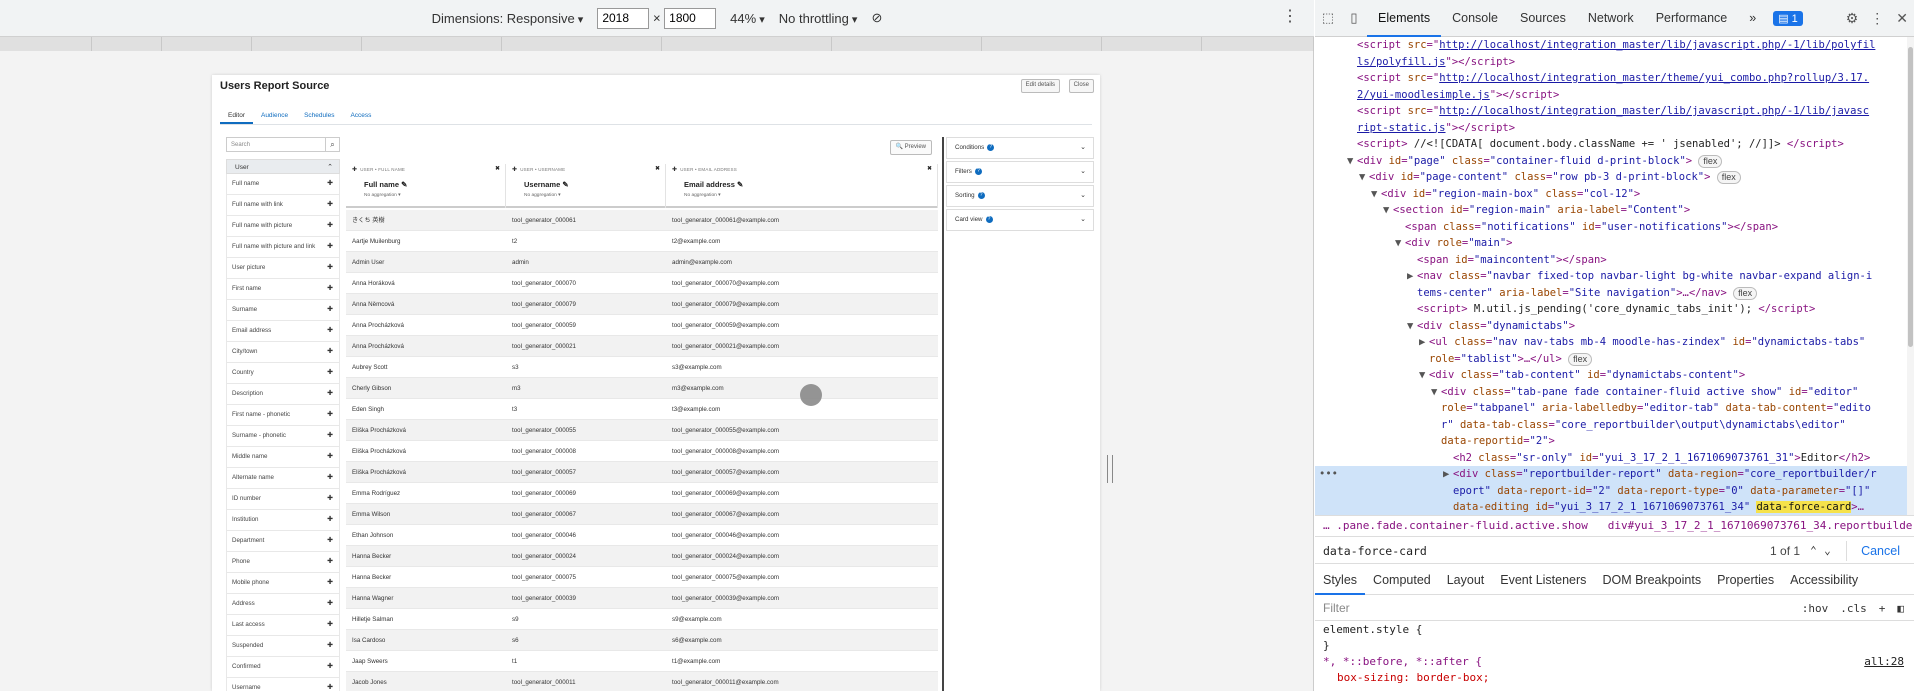 The image size is (1914, 691). Describe the element at coordinates (1546, 551) in the screenshot. I see `find-input: data-force-card` at that location.